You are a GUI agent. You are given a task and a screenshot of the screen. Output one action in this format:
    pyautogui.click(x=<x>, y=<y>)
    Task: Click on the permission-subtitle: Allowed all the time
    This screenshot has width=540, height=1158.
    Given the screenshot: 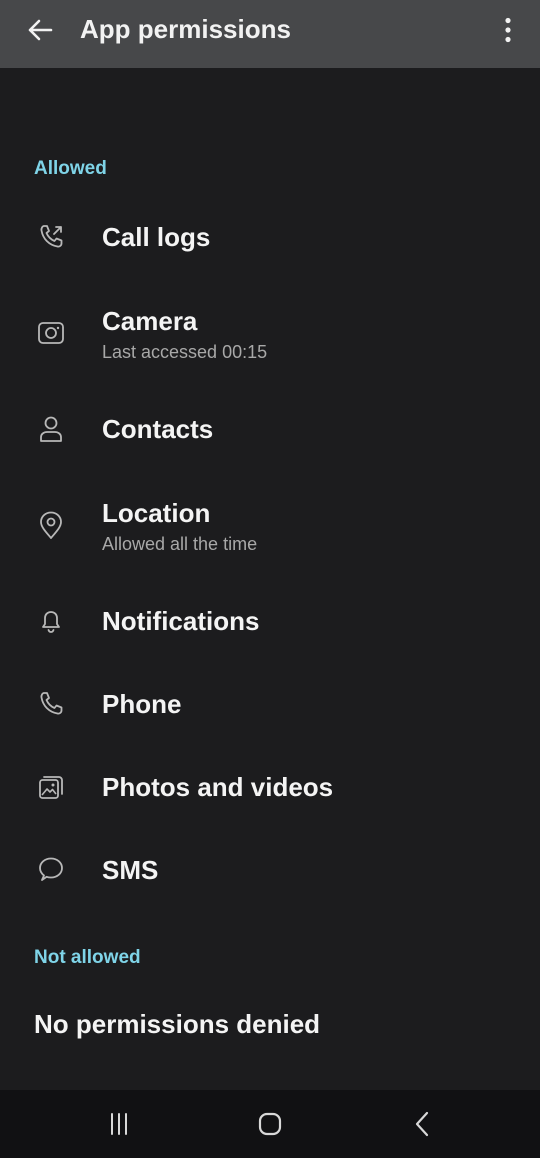 What is the action you would take?
    pyautogui.click(x=180, y=544)
    